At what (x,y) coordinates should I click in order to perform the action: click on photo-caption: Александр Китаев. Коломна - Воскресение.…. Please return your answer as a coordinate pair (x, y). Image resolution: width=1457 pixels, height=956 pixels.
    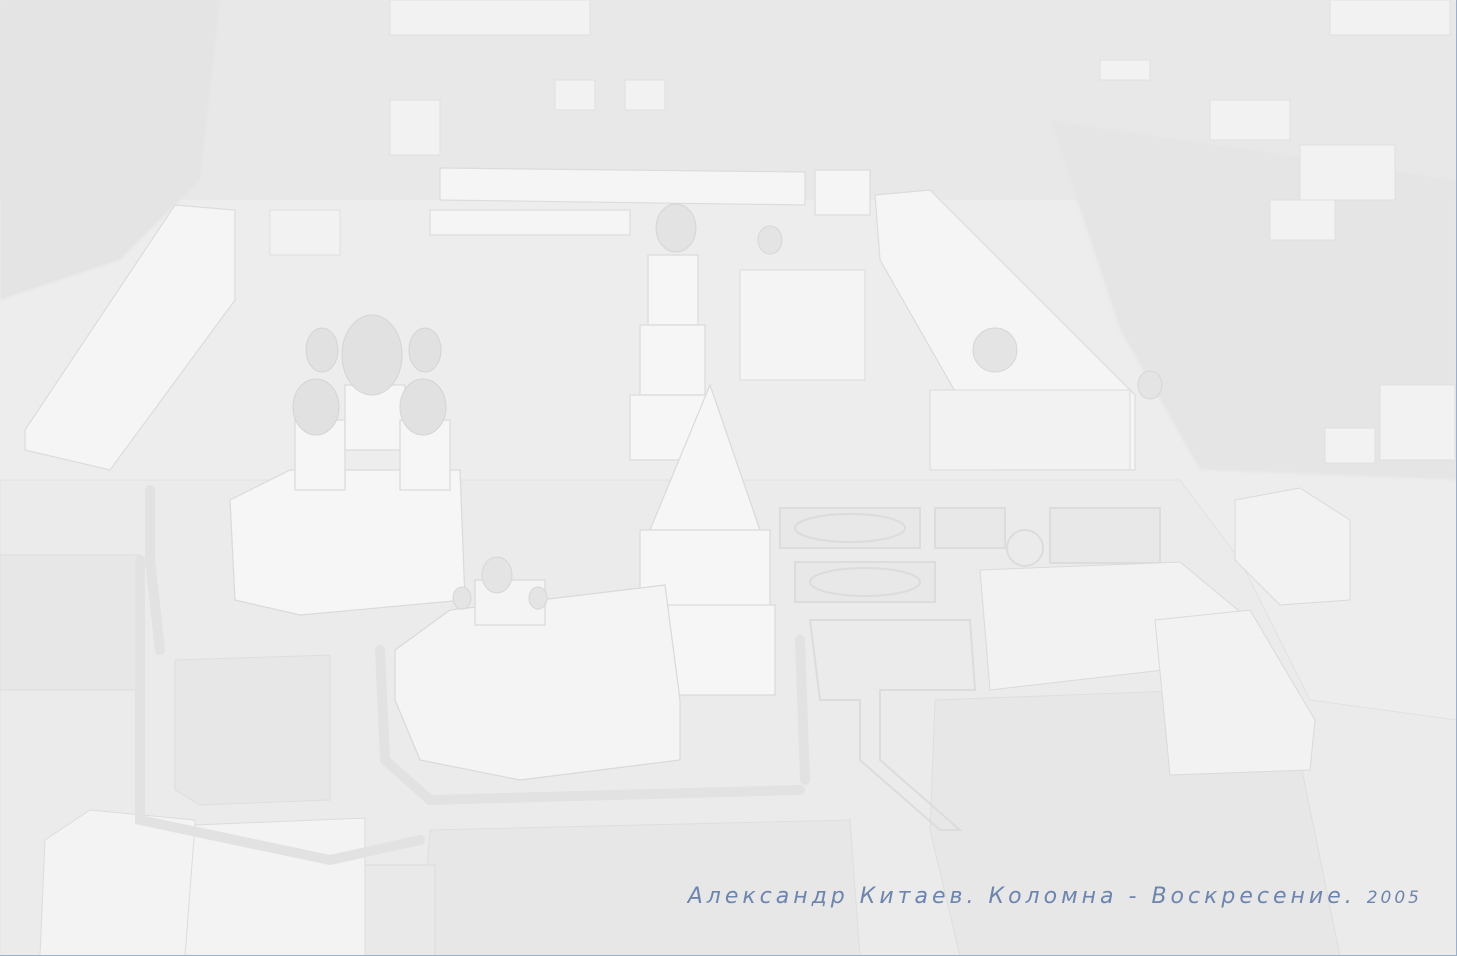
    Looking at the image, I should click on (1055, 896).